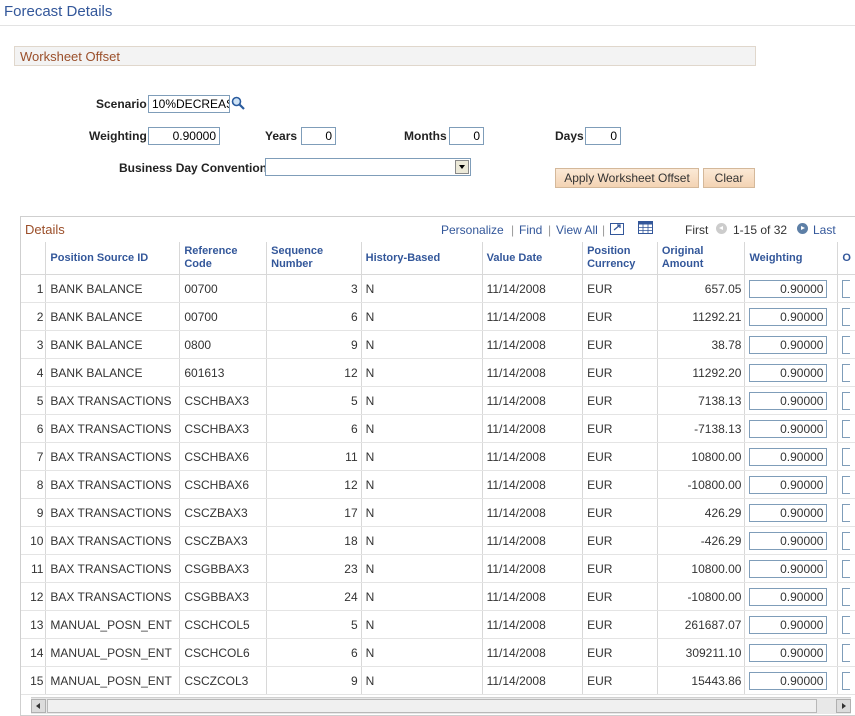  What do you see at coordinates (577, 230) in the screenshot?
I see `view-all-link: View All` at bounding box center [577, 230].